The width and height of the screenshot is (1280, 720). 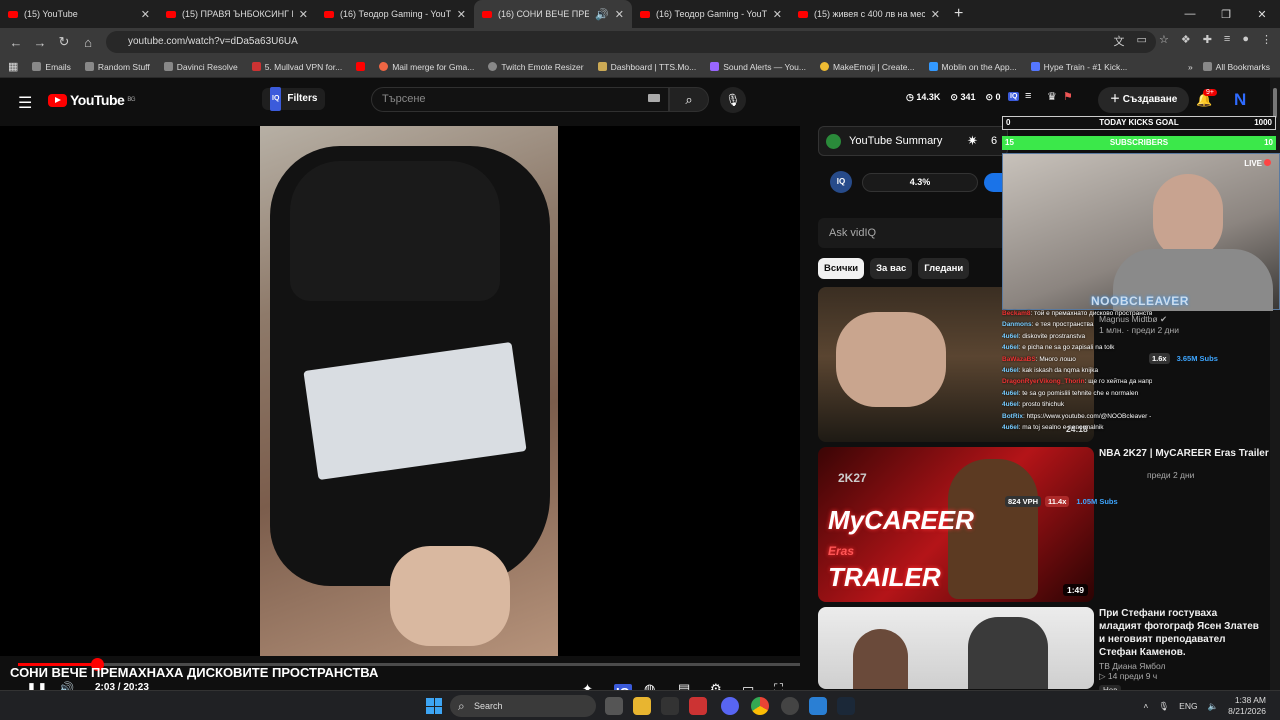 What do you see at coordinates (614, 706) in the screenshot?
I see `task-view-icon` at bounding box center [614, 706].